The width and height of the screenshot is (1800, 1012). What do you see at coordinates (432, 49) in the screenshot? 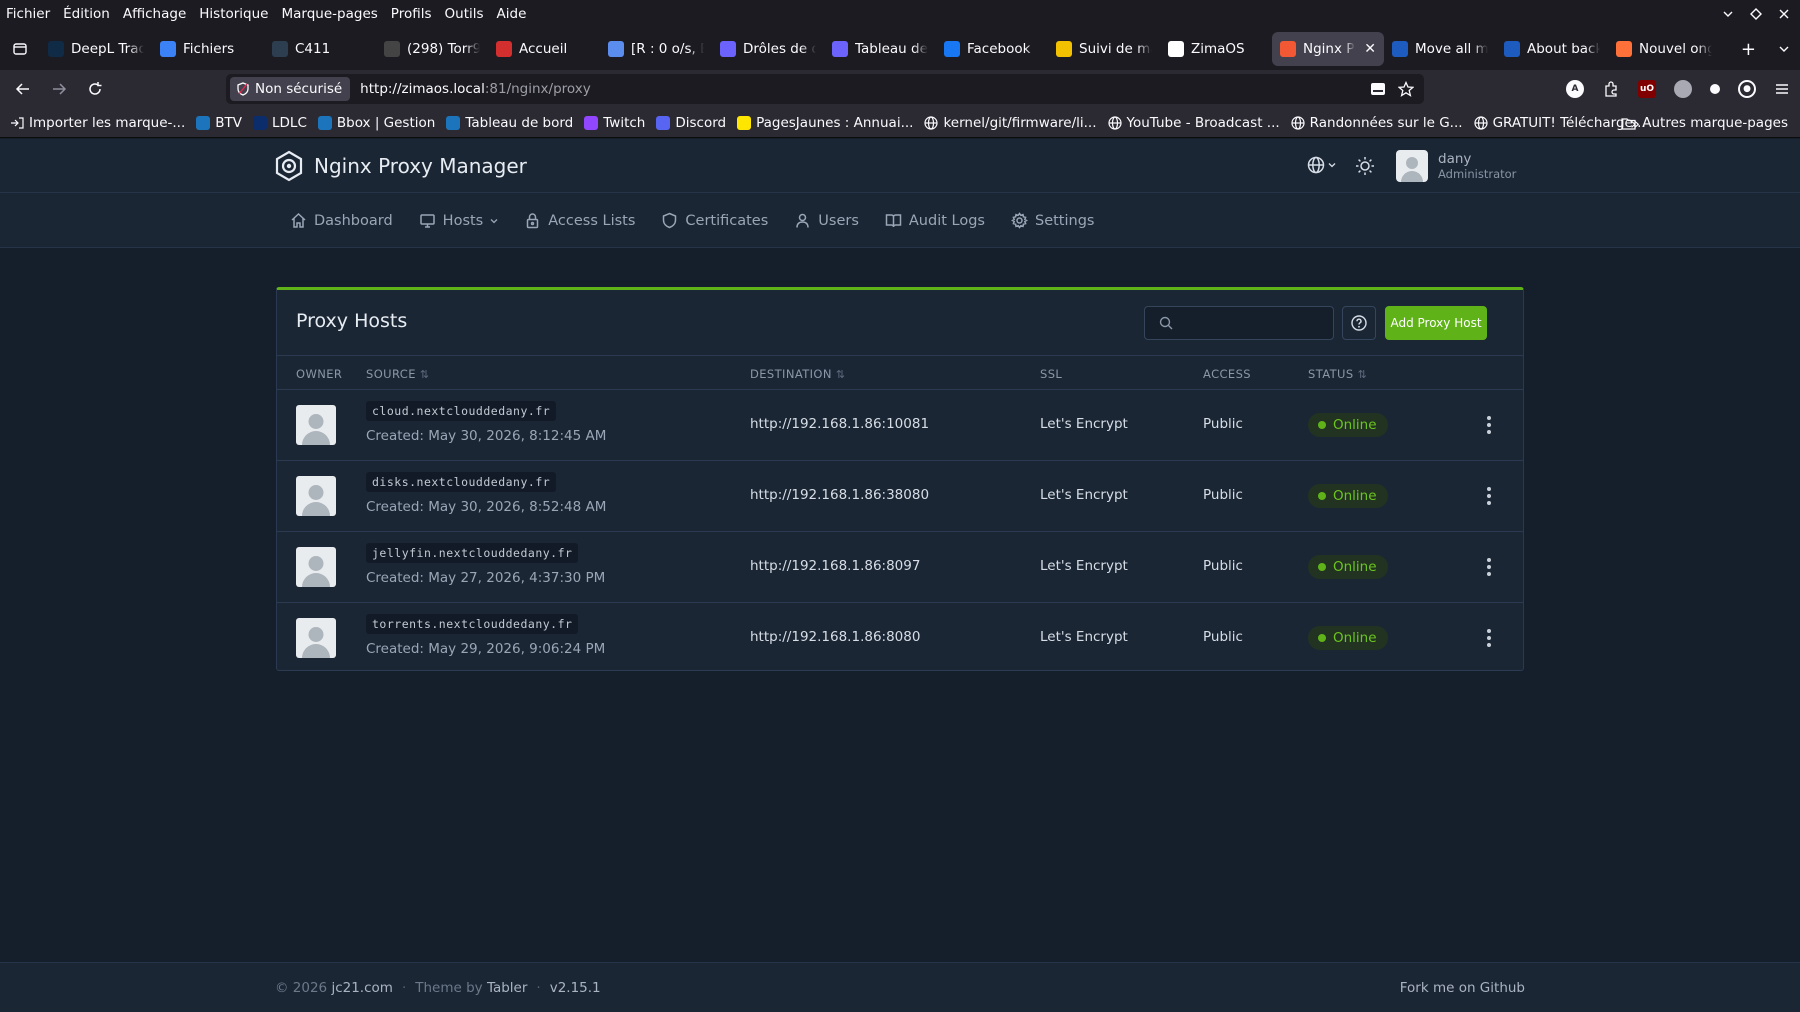
I see `browser-tab: (298) Torr9` at bounding box center [432, 49].